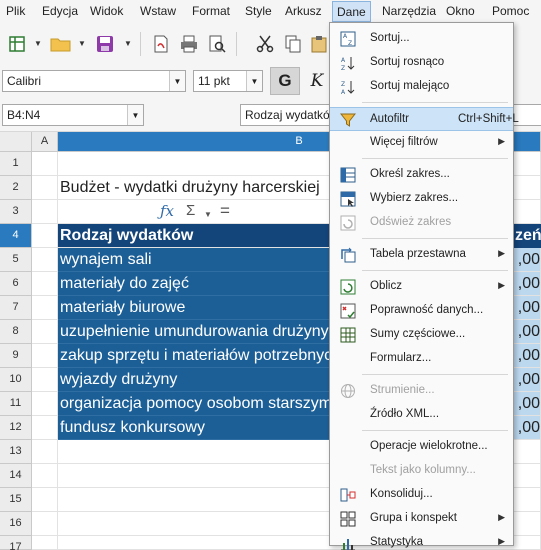 The image size is (541, 550). Describe the element at coordinates (211, 11) in the screenshot. I see `menu-format: Format` at that location.